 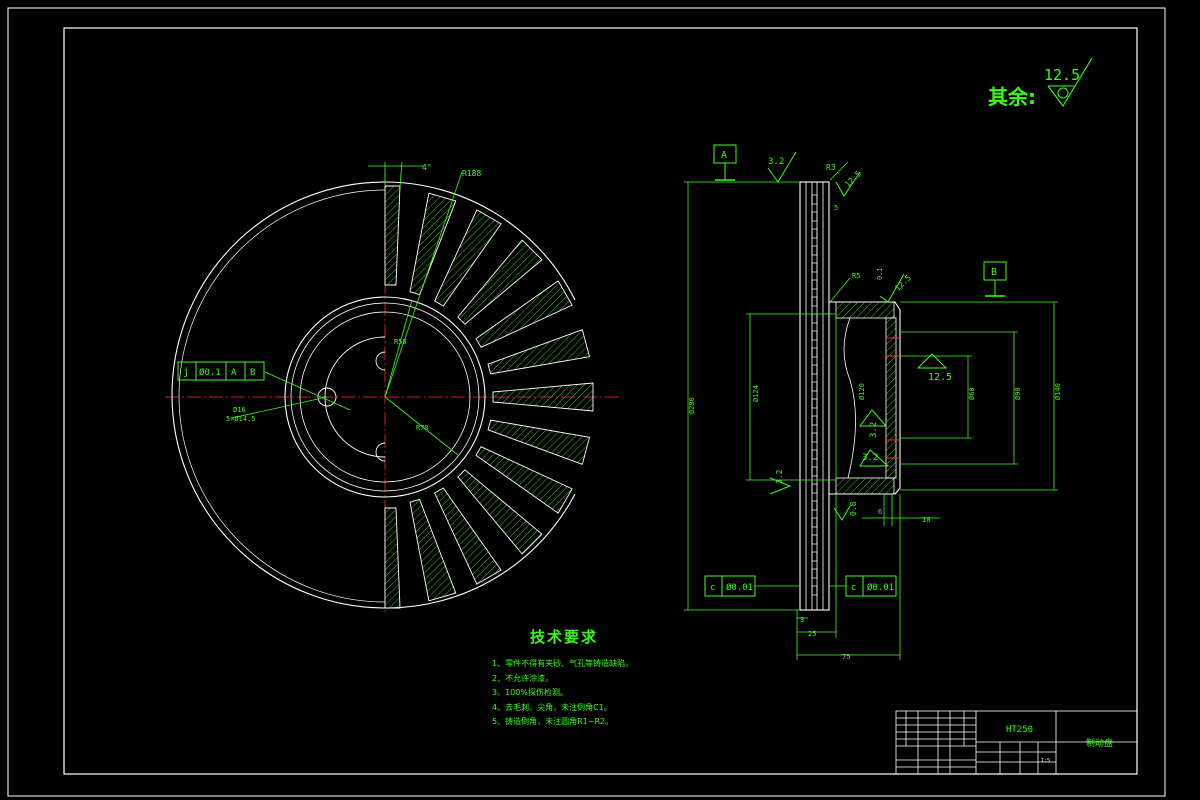 What do you see at coordinates (552, 707) in the screenshot?
I see `note-item: 4、去毛刺、尖角，未注倒角C1。` at bounding box center [552, 707].